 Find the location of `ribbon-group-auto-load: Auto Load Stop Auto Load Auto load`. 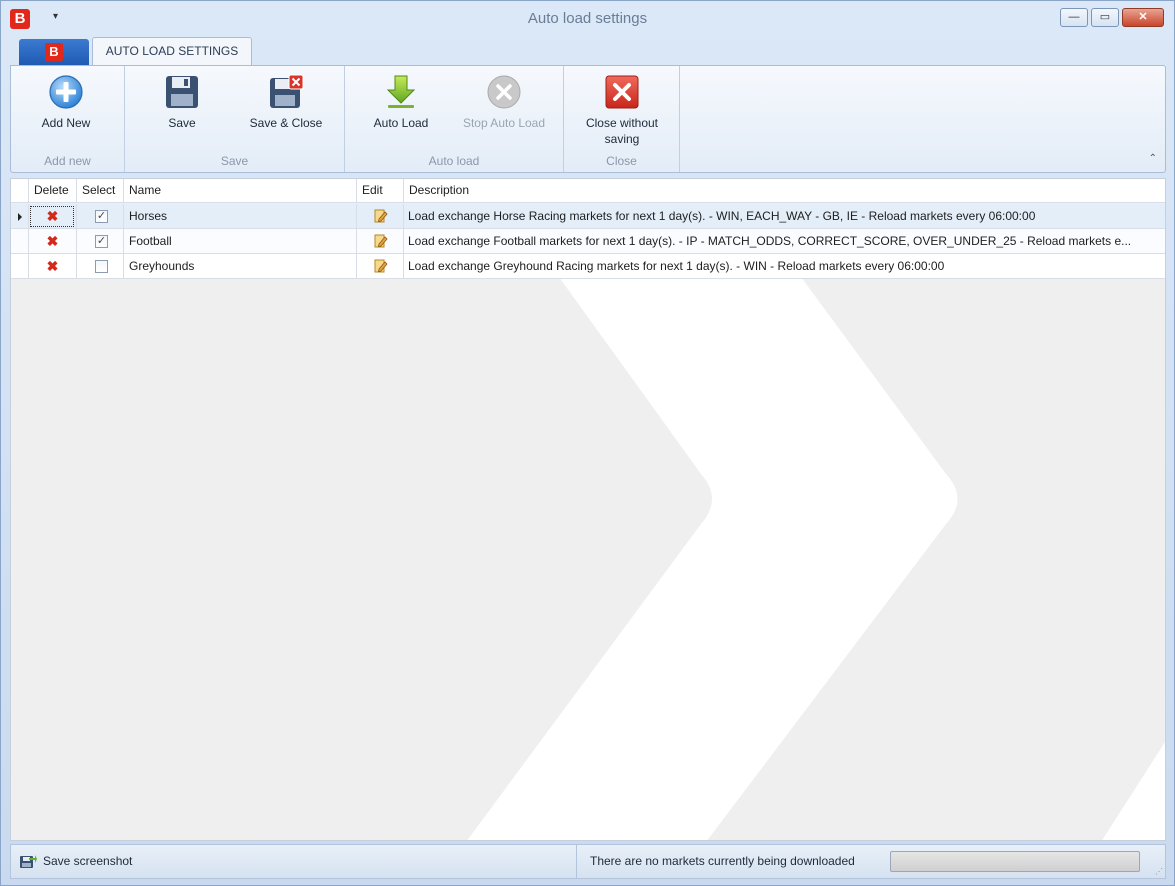

ribbon-group-auto-load: Auto Load Stop Auto Load Auto load is located at coordinates (454, 119).